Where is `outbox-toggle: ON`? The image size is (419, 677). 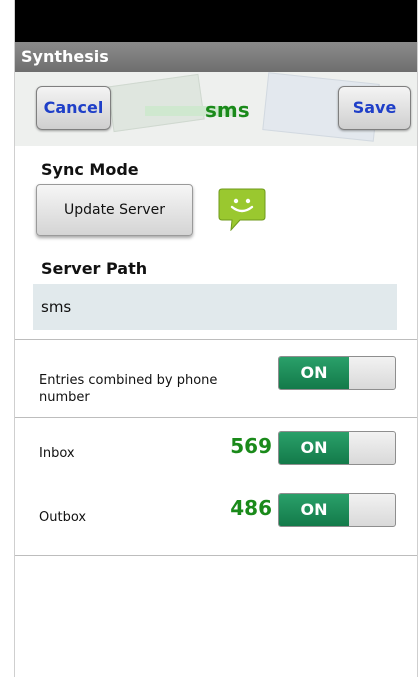
outbox-toggle: ON is located at coordinates (337, 510).